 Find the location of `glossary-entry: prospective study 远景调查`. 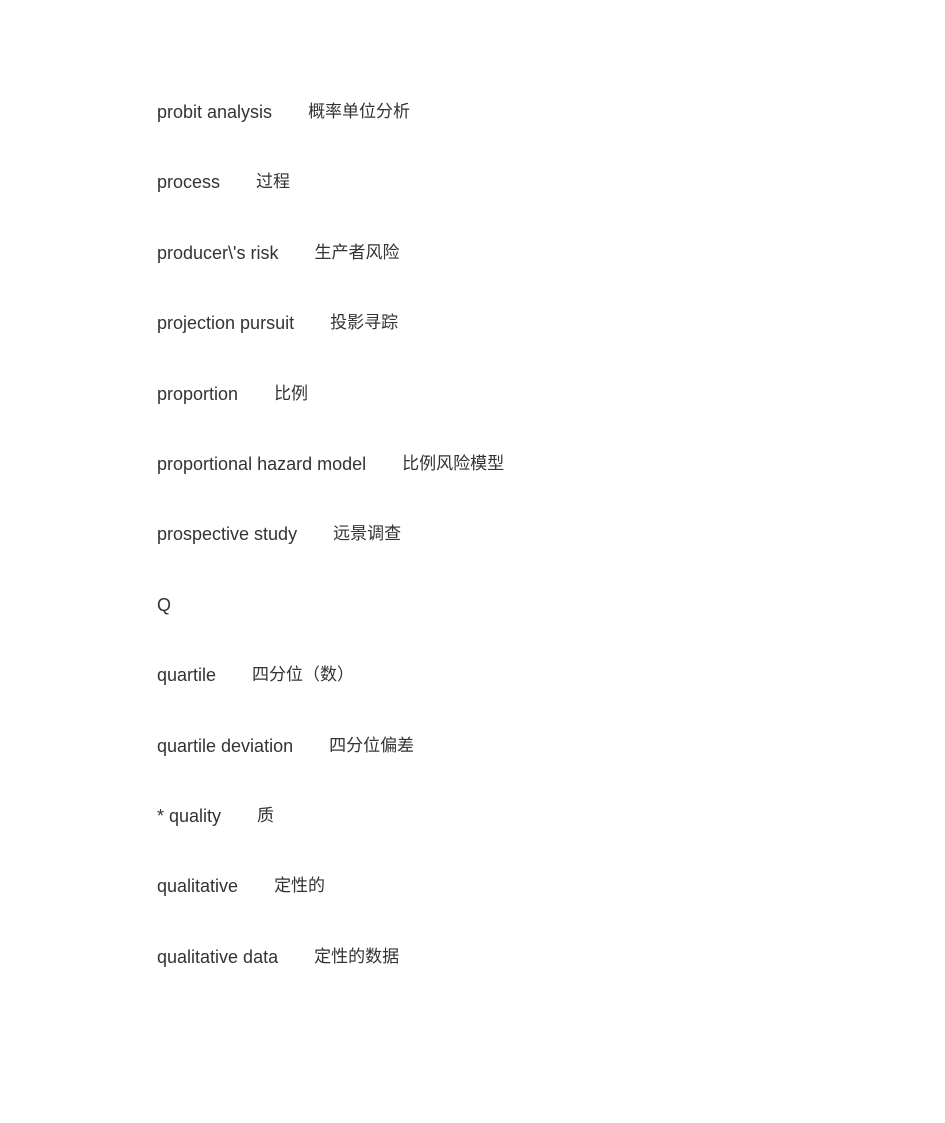

glossary-entry: prospective study 远景调查 is located at coordinates (330, 556).